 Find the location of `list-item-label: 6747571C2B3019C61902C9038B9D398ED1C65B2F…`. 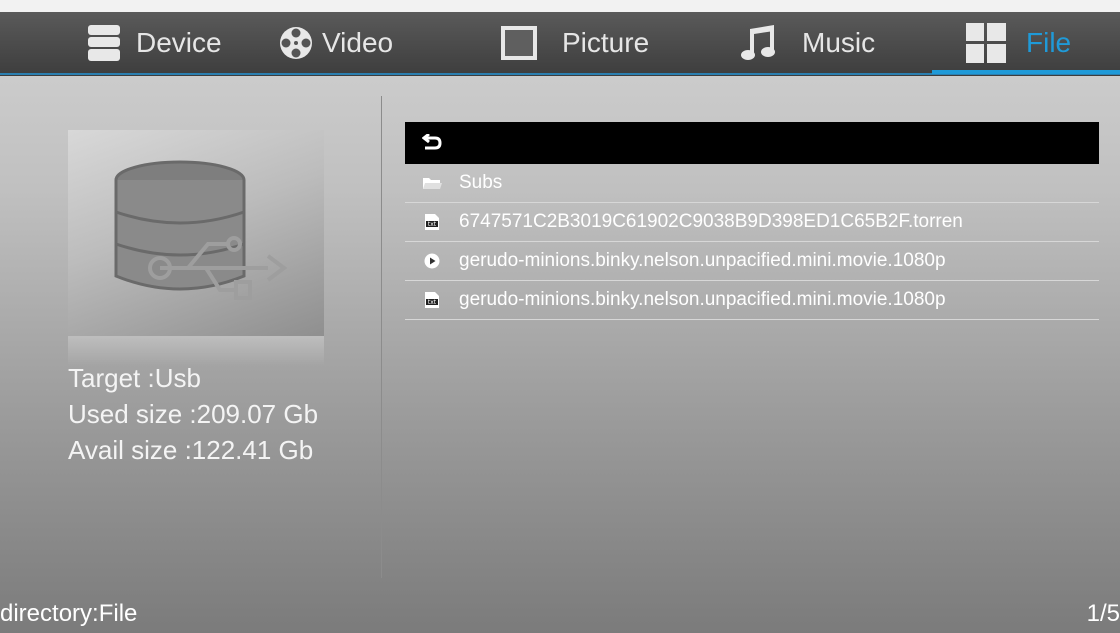

list-item-label: 6747571C2B3019C61902C9038B9D398ED1C65B2F… is located at coordinates (711, 221).